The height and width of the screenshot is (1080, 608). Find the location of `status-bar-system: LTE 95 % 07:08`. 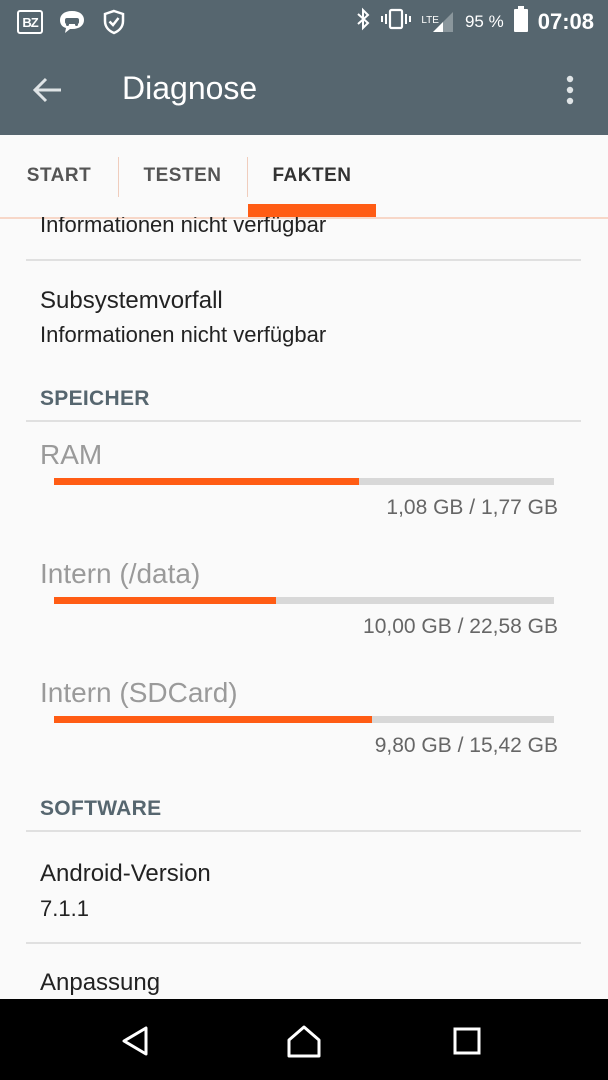

status-bar-system: LTE 95 % 07:08 is located at coordinates (474, 21).